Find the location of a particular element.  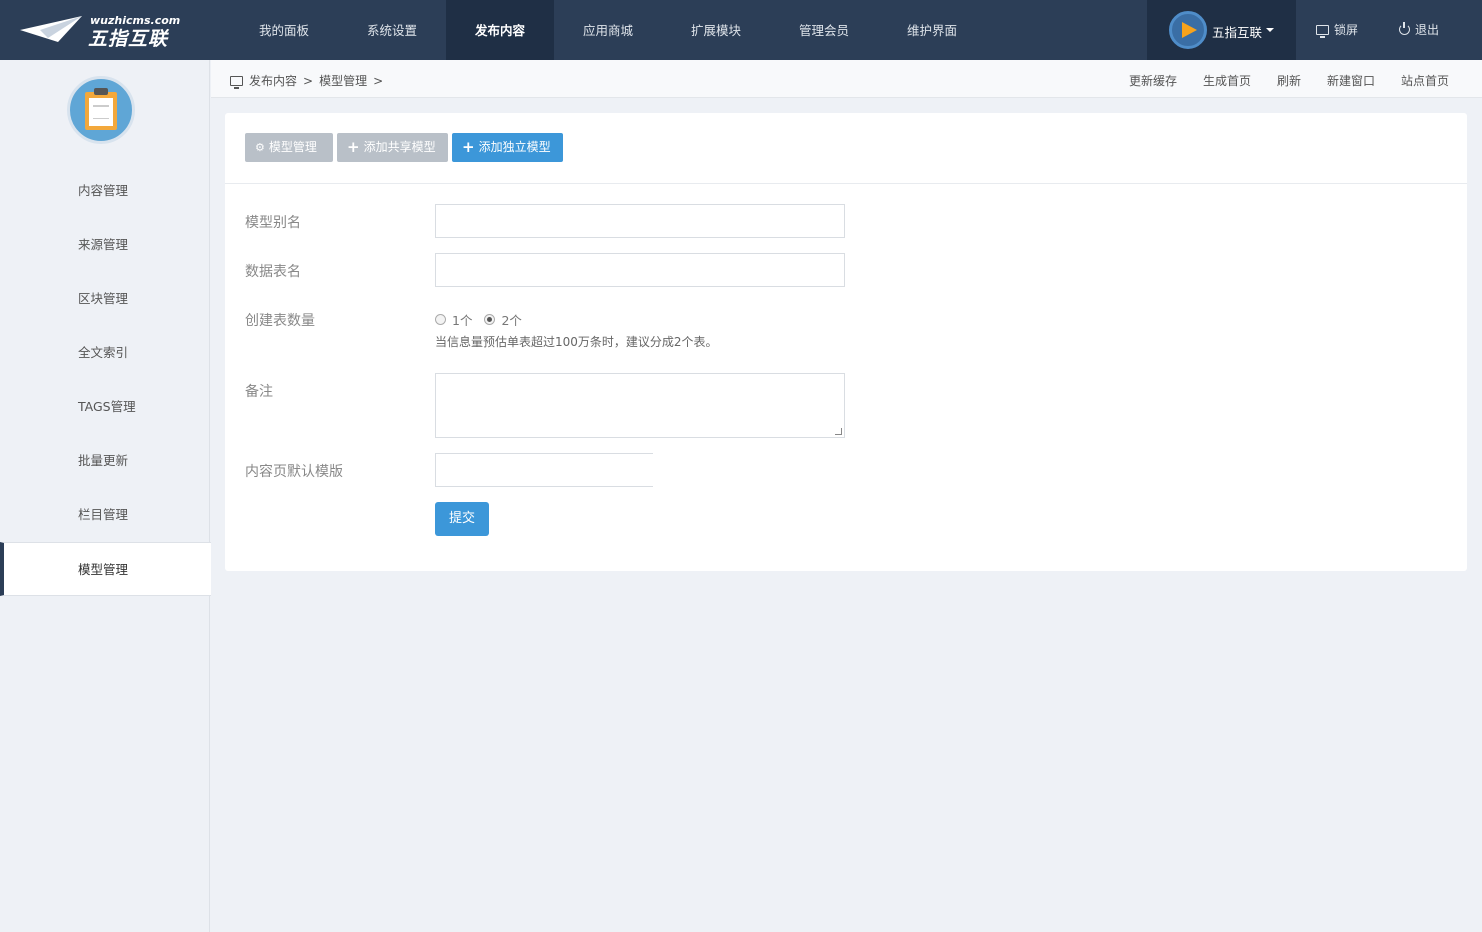

sidebar-item-batch-update: 批量更新 is located at coordinates (105, 461).